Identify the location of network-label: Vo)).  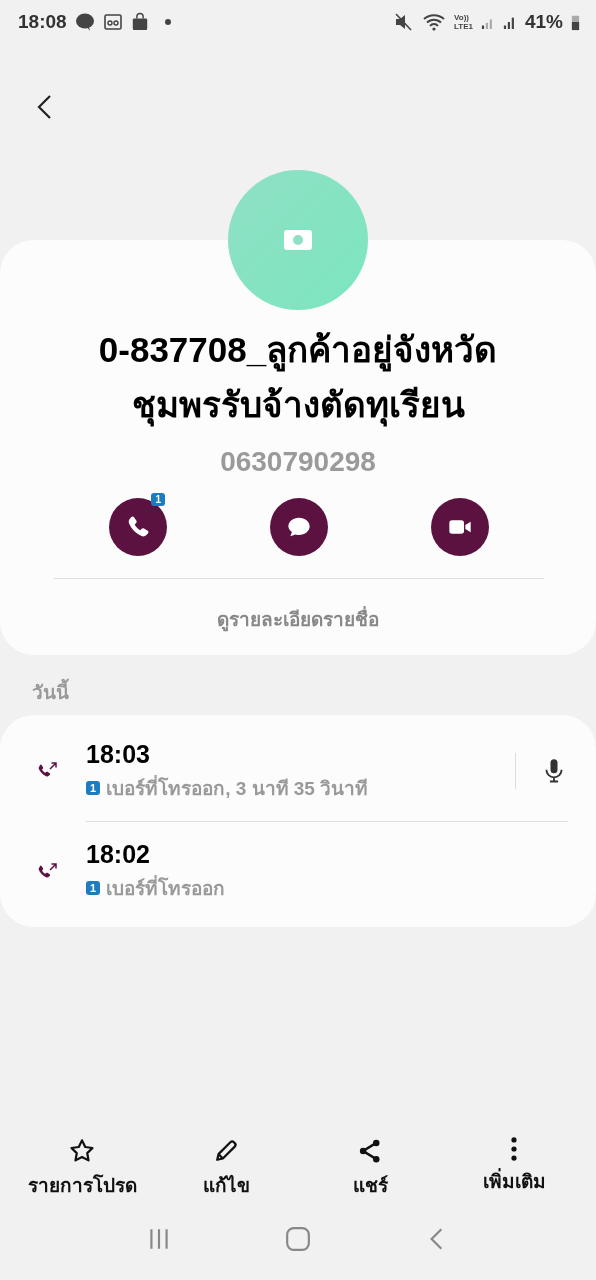
(462, 17).